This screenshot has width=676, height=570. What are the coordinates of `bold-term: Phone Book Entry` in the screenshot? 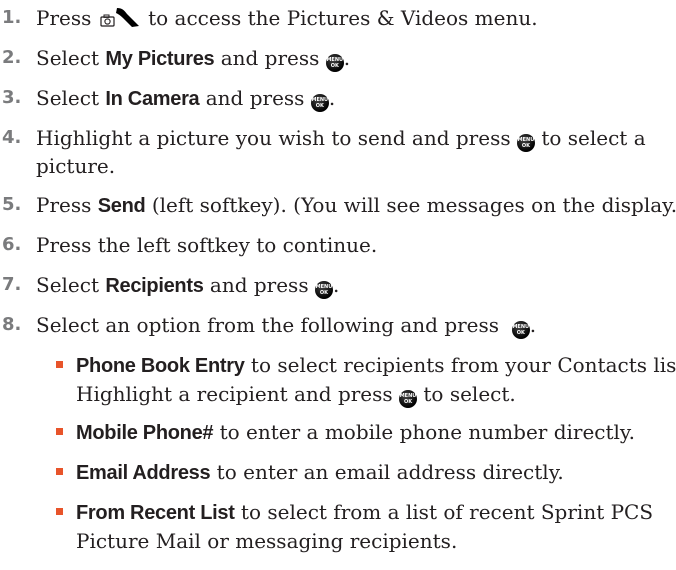 It's located at (160, 366).